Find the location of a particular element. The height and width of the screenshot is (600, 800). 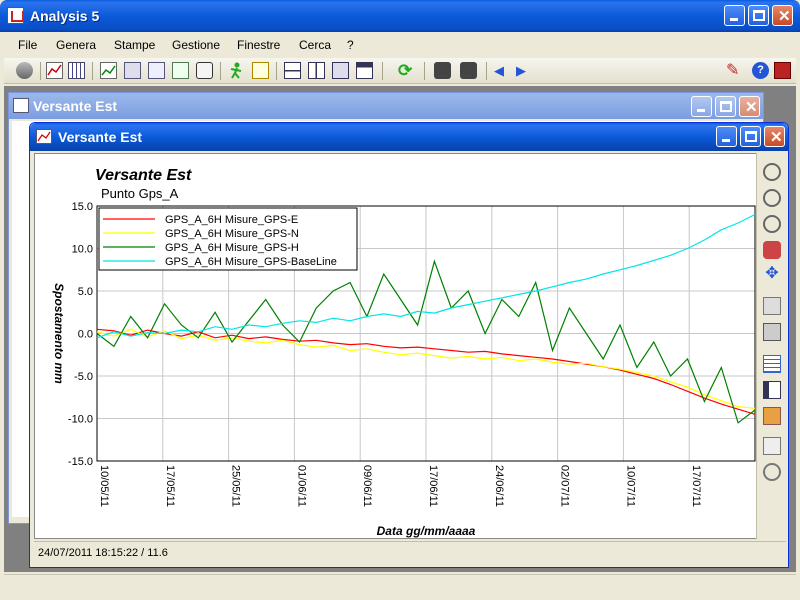

x-tick-label: 17/05/11 is located at coordinates (170, 486).